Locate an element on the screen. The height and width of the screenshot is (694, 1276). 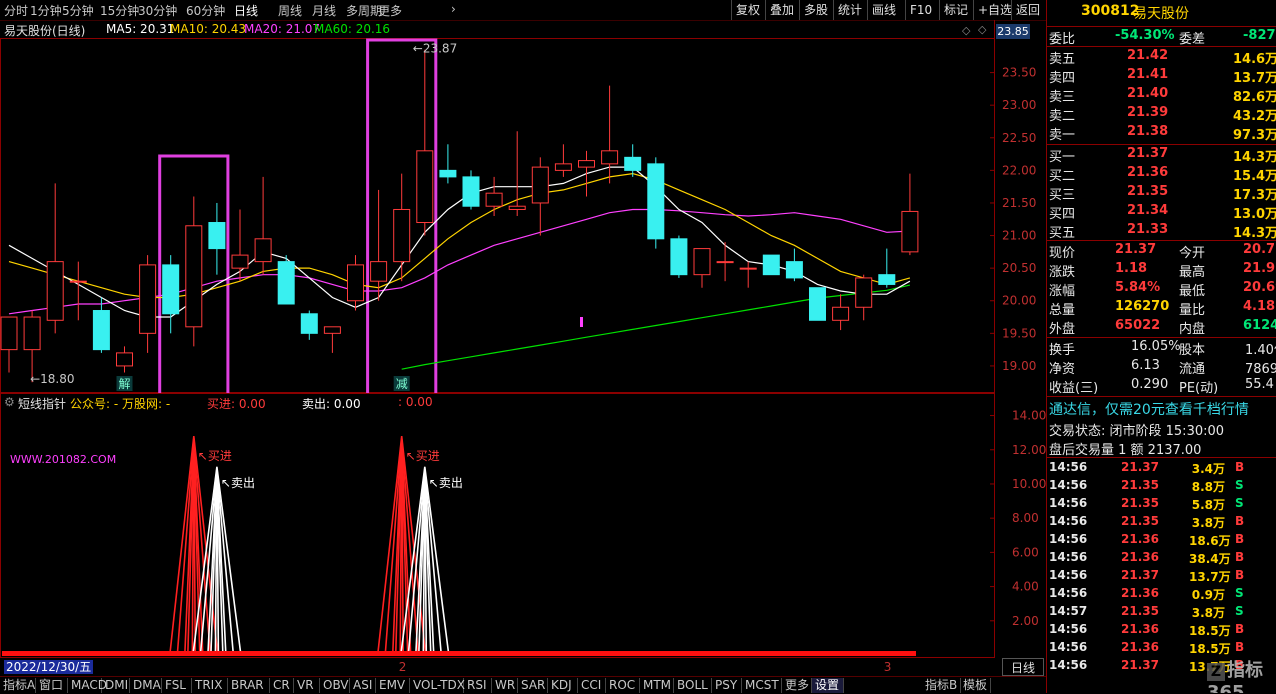
bid-price: 21.37 is located at coordinates (1148, 153).